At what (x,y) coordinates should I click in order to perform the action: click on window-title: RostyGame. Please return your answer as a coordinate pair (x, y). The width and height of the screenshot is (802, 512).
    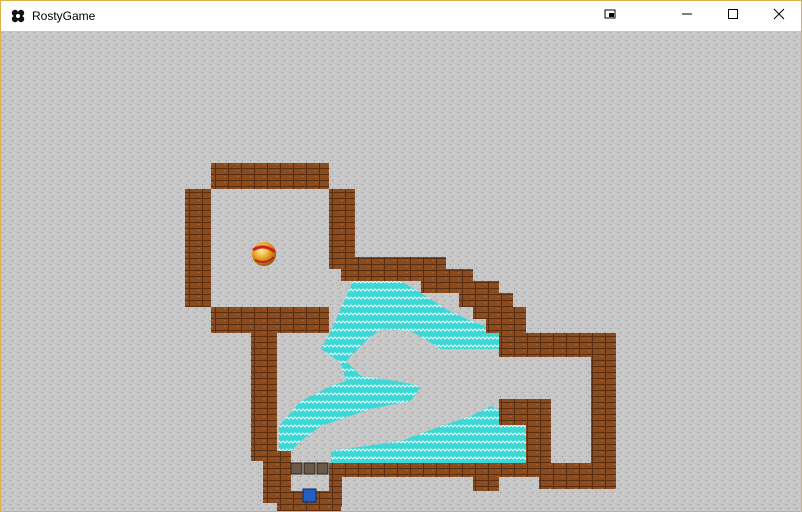
    Looking at the image, I should click on (64, 16).